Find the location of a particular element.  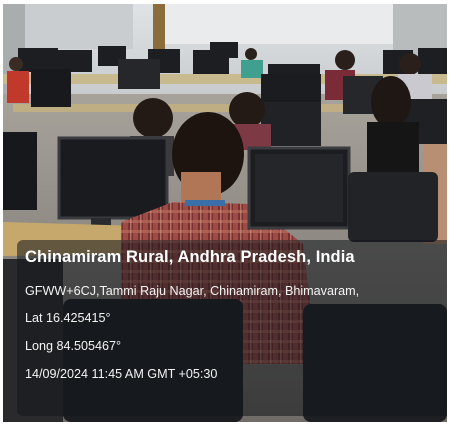

longitude-line: Long 84.505467° is located at coordinates (73, 346).